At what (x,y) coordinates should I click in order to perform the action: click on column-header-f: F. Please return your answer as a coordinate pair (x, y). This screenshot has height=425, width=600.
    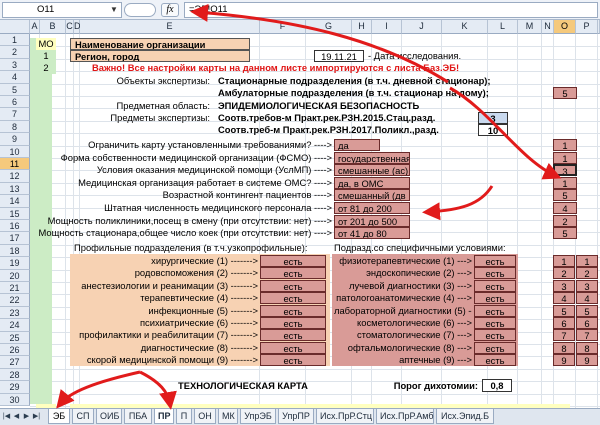
    Looking at the image, I should click on (283, 27).